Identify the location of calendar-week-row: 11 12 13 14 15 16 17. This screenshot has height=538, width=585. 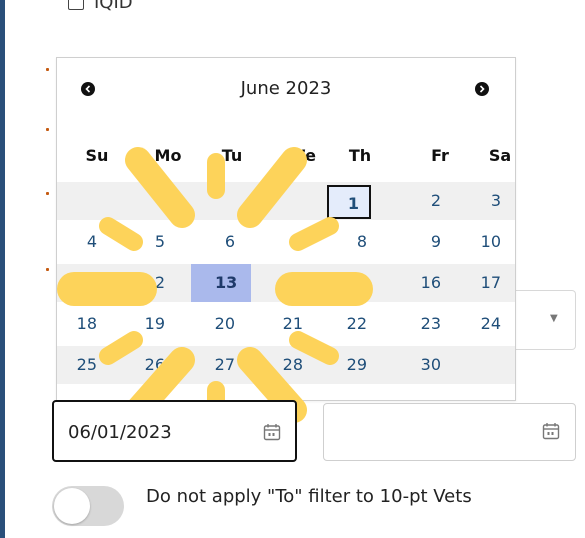
(286, 283).